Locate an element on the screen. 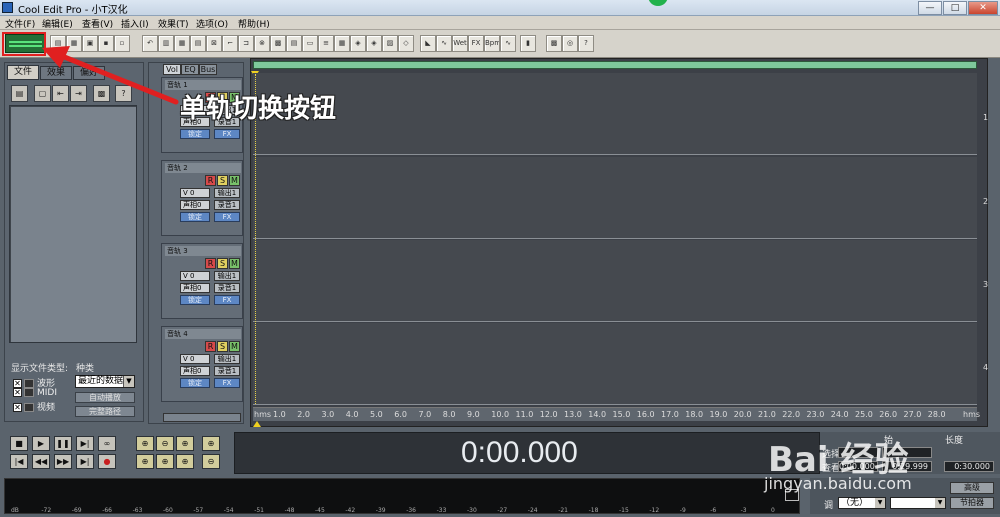  eq-icon: ▩ is located at coordinates (554, 43).